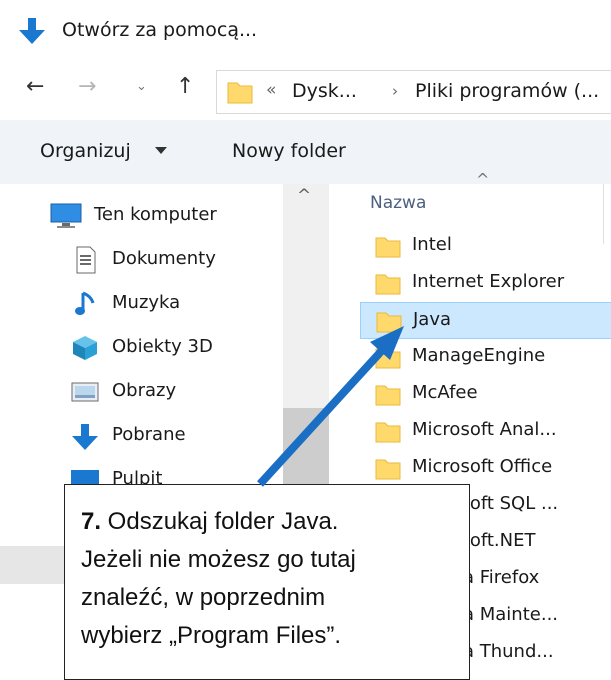 Image resolution: width=611 pixels, height=680 pixels. What do you see at coordinates (85, 348) in the screenshot?
I see `cube-3d-icon` at bounding box center [85, 348].